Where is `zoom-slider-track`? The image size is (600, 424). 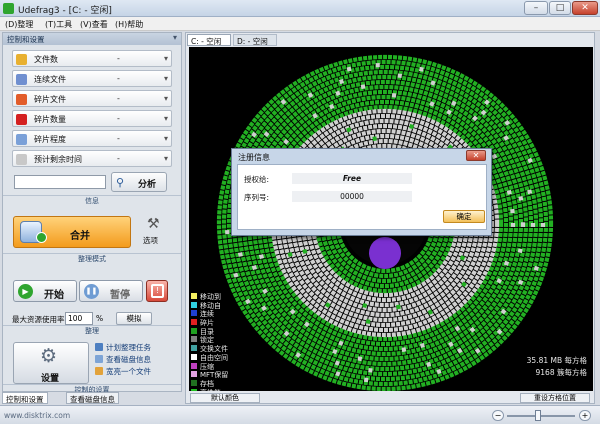 zoom-slider-track is located at coordinates (541, 416).